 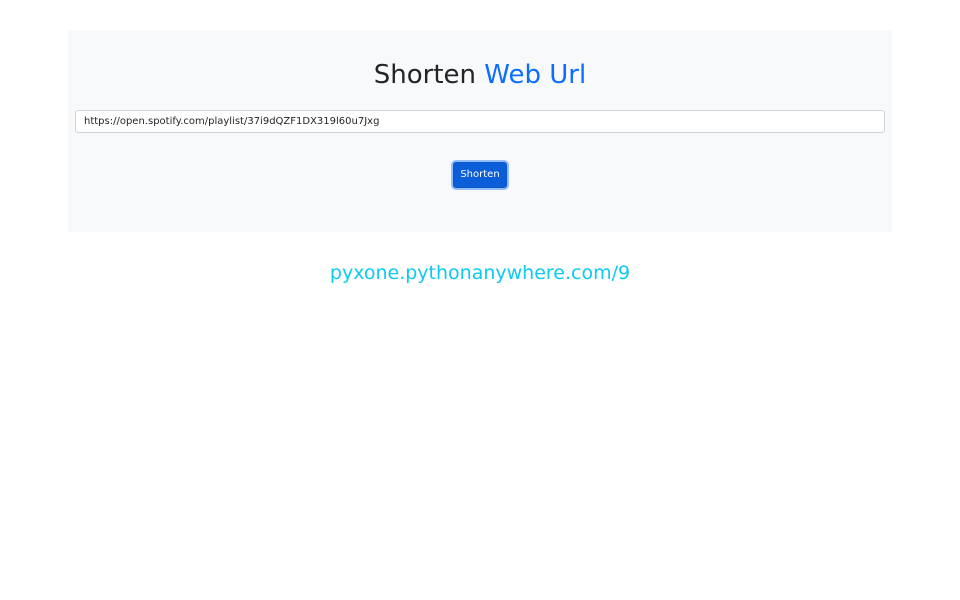 What do you see at coordinates (535, 75) in the screenshot?
I see `title-web-url: Web Url` at bounding box center [535, 75].